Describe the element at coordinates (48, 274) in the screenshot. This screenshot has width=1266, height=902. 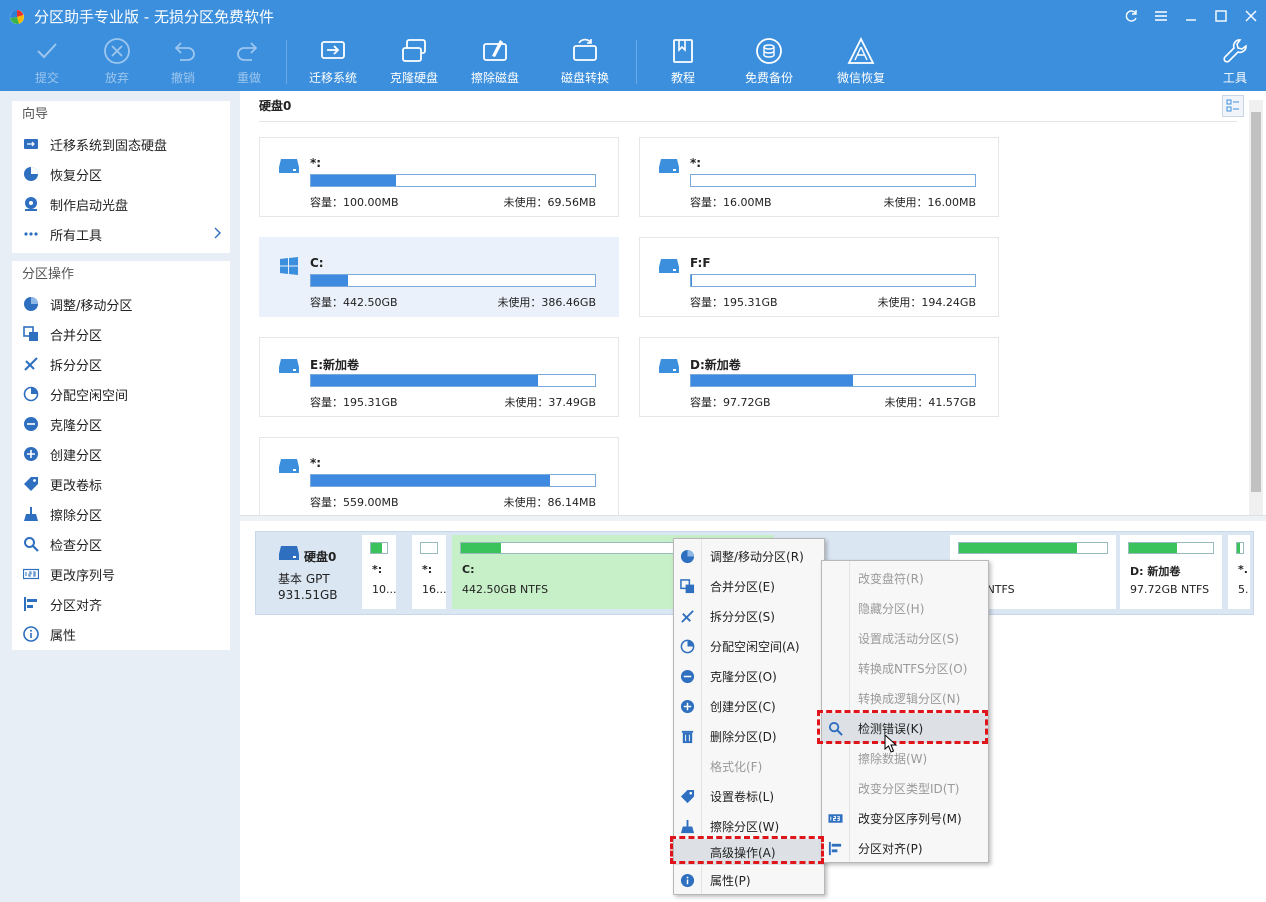
I see `partition-ops-title: 分区操作` at that location.